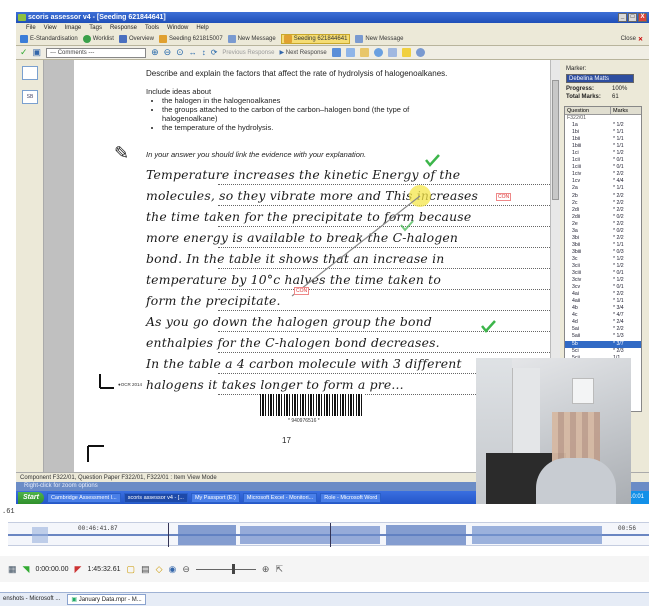 This screenshot has height=606, width=649. I want to click on table-row: 1bi * 1/1, so click(603, 132).